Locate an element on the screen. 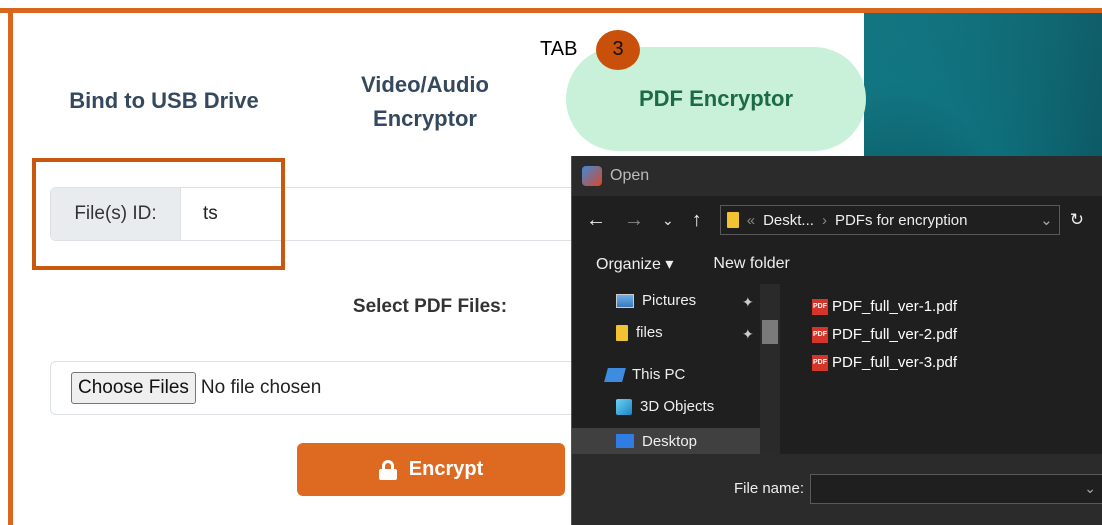  tab-annotation-label: TAB is located at coordinates (559, 49).